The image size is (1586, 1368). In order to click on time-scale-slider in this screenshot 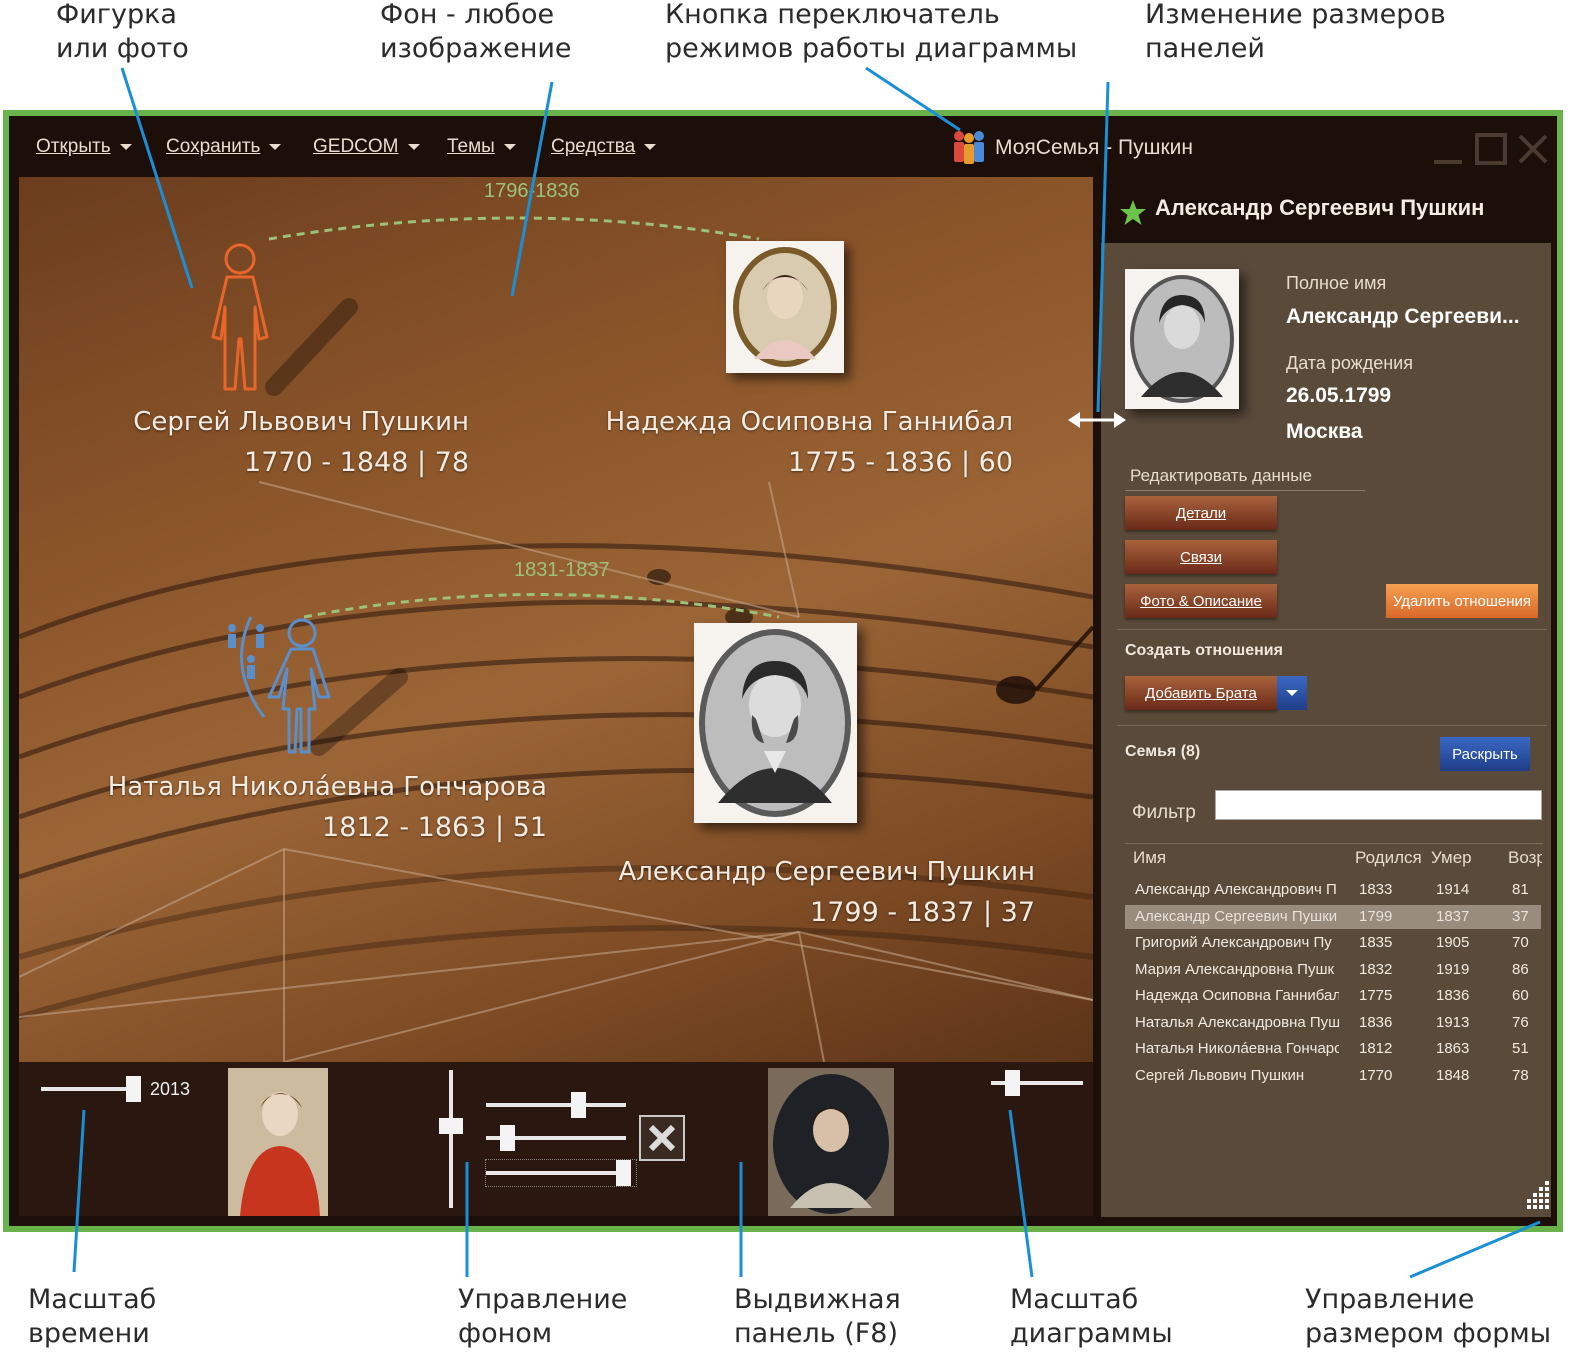, I will do `click(91, 1089)`.